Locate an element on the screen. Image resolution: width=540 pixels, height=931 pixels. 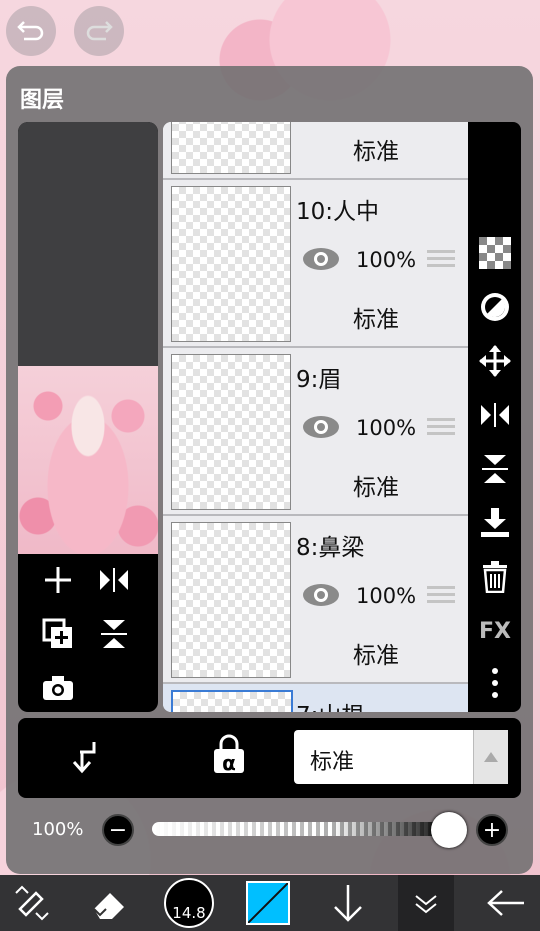
camera-icon is located at coordinates (58, 688).